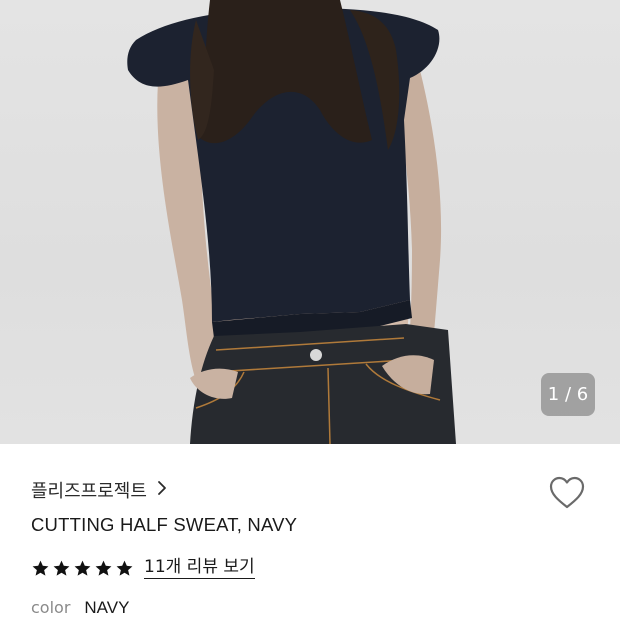 The image size is (620, 620). I want to click on review-link: 11개 리뷰 보기, so click(199, 568).